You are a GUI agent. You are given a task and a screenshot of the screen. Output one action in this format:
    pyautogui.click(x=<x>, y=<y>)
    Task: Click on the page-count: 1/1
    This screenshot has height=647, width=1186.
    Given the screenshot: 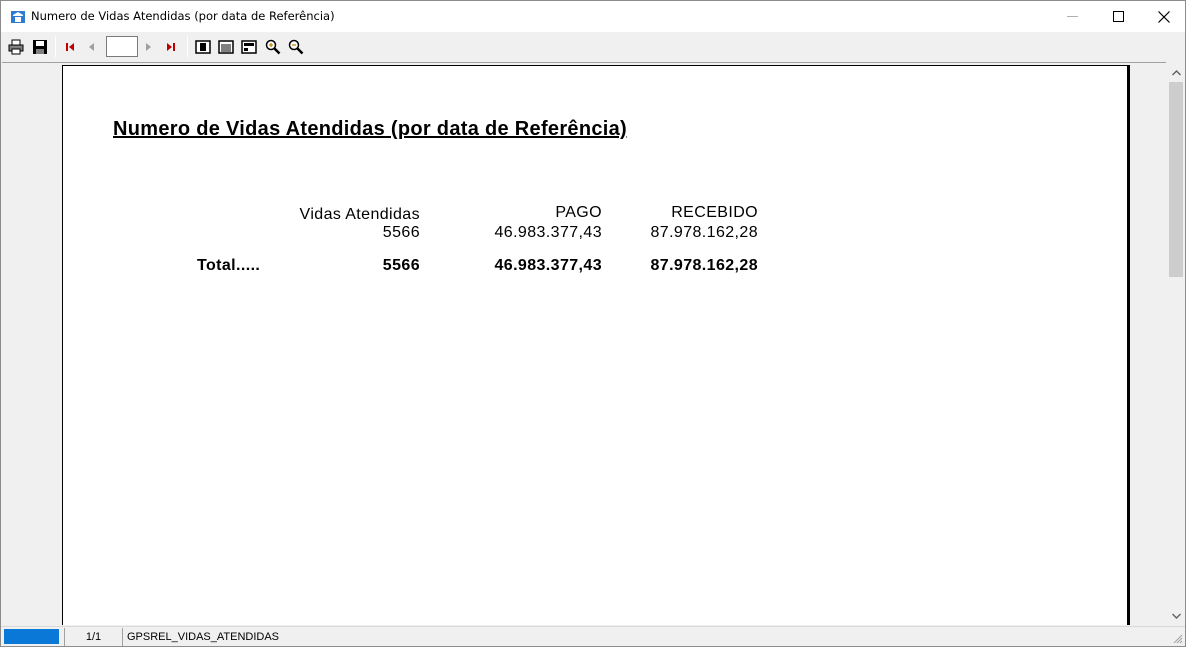 What is the action you would take?
    pyautogui.click(x=93, y=637)
    